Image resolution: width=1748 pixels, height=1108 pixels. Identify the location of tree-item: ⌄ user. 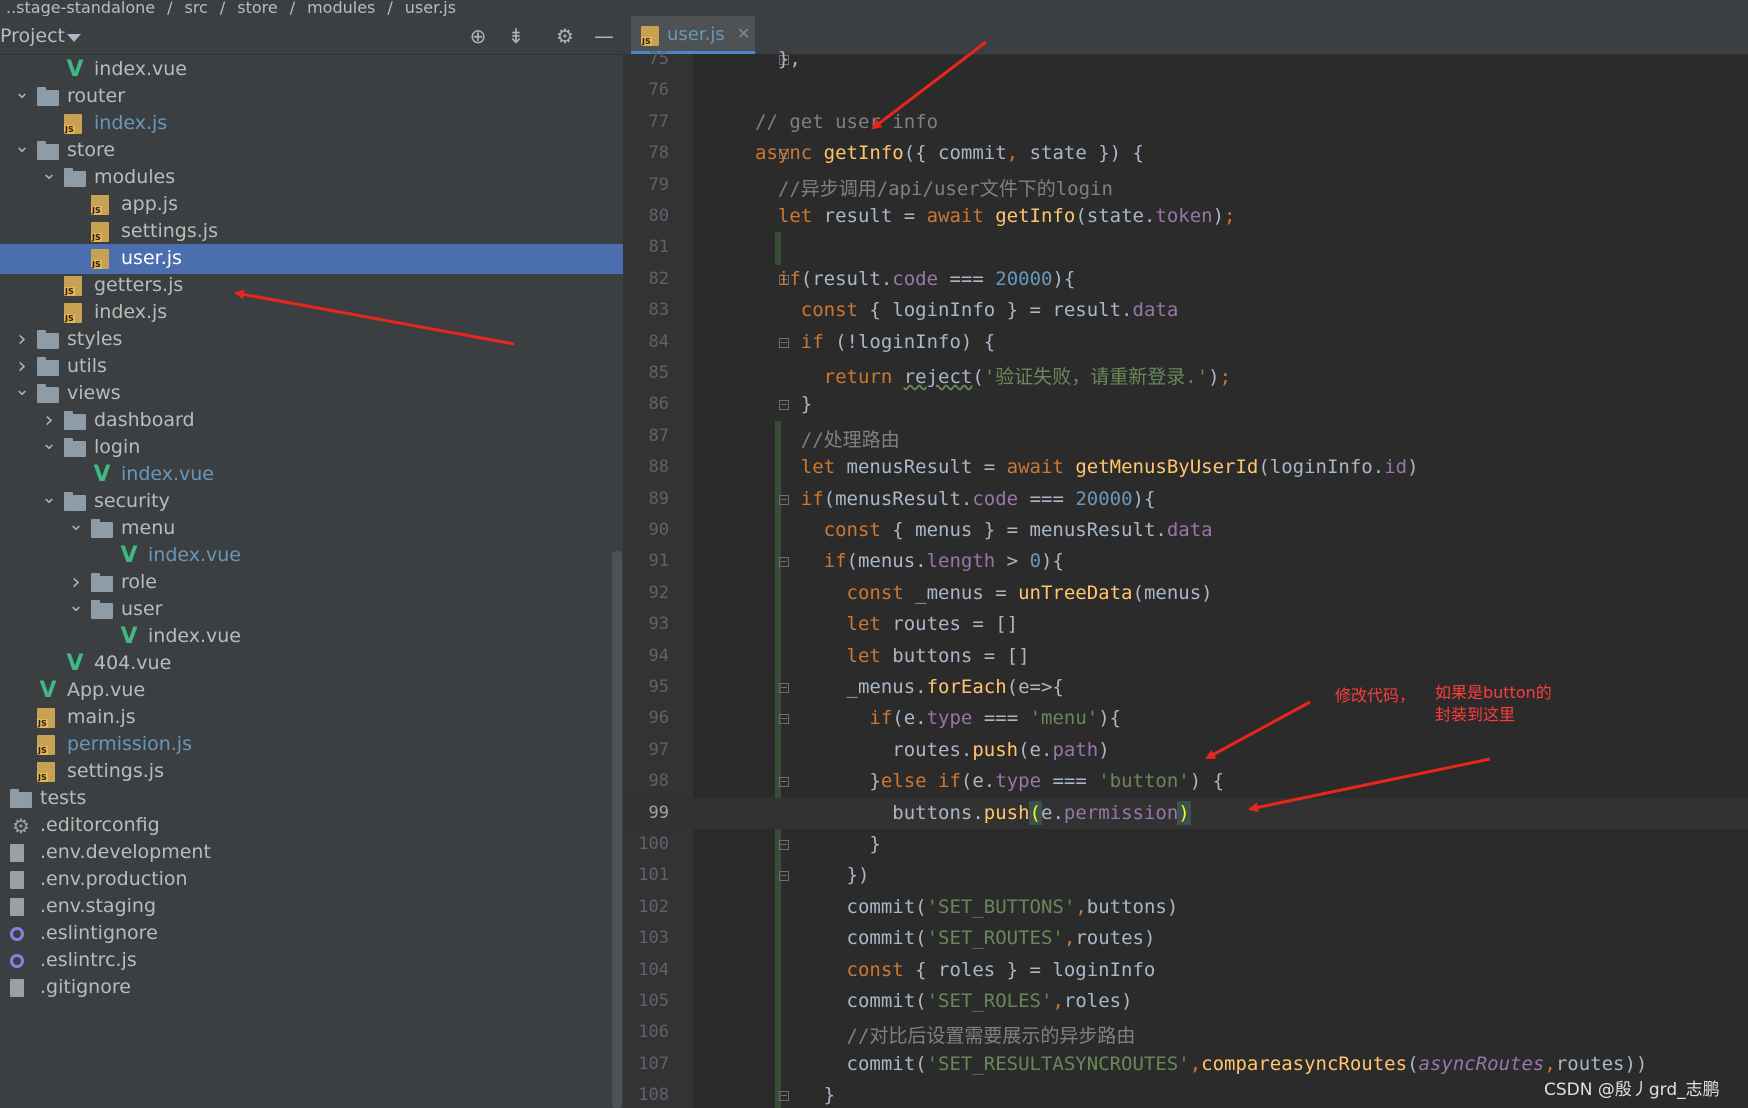
(311, 610).